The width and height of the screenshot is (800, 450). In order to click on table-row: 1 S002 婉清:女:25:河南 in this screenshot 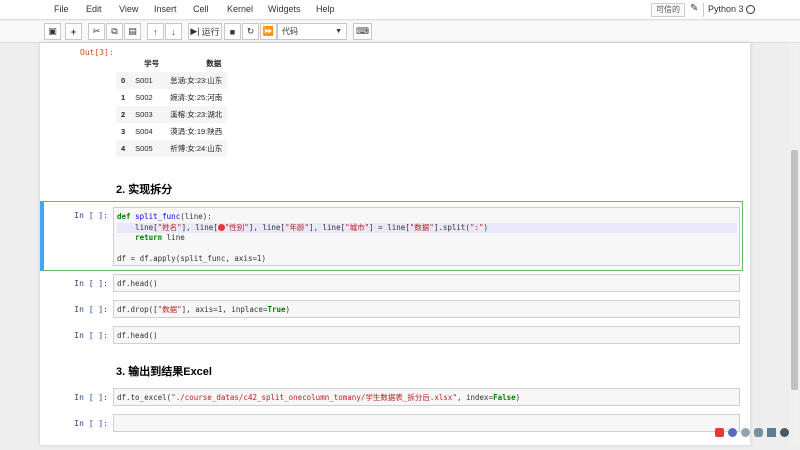, I will do `click(171, 97)`.